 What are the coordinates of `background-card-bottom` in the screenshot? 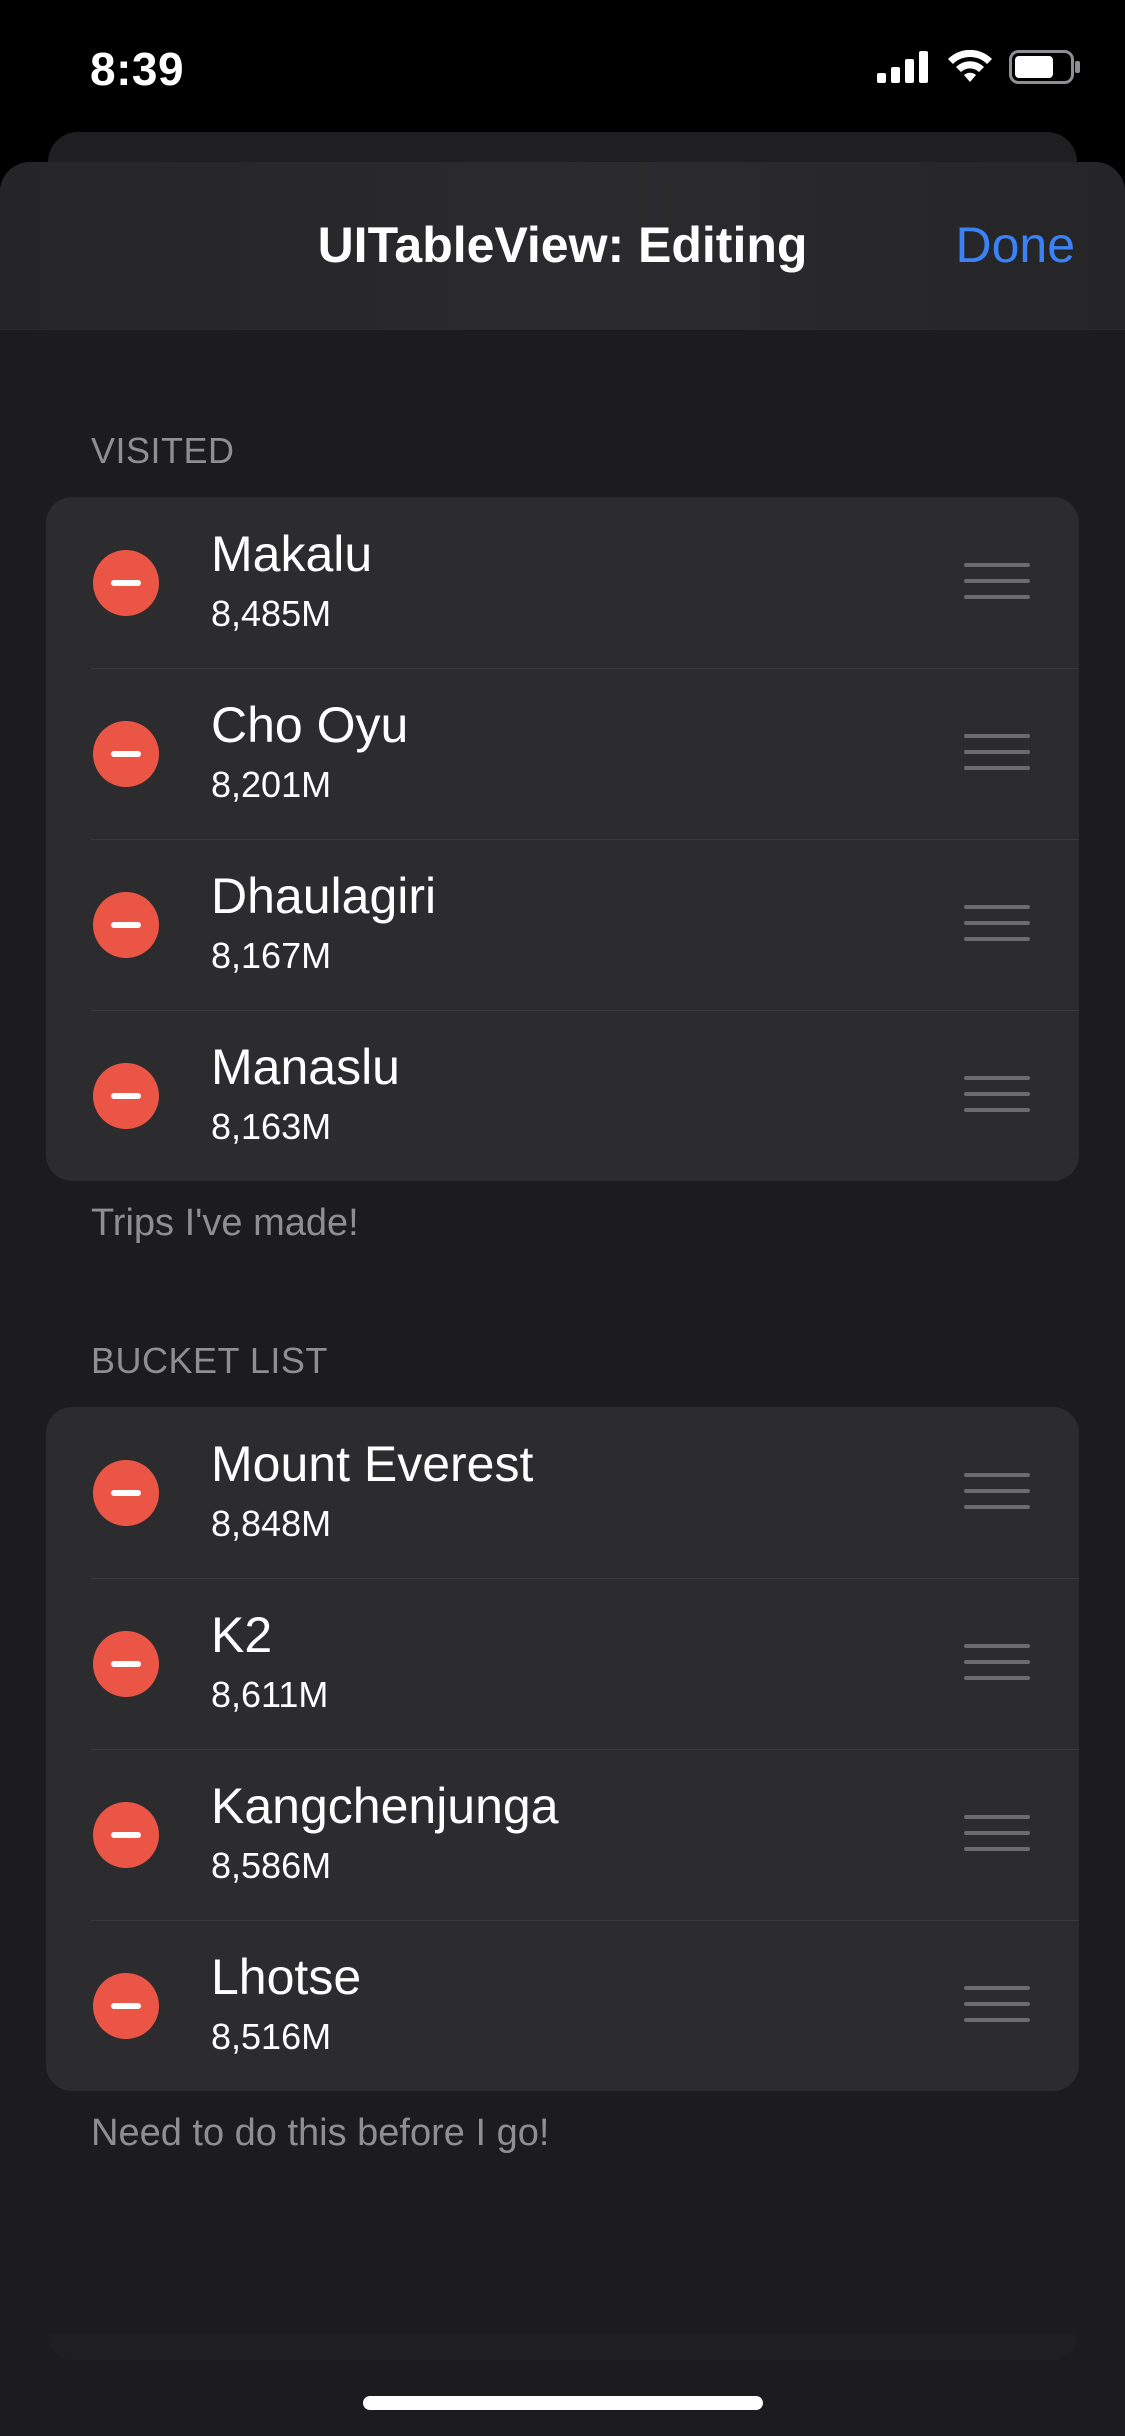 It's located at (562, 2347).